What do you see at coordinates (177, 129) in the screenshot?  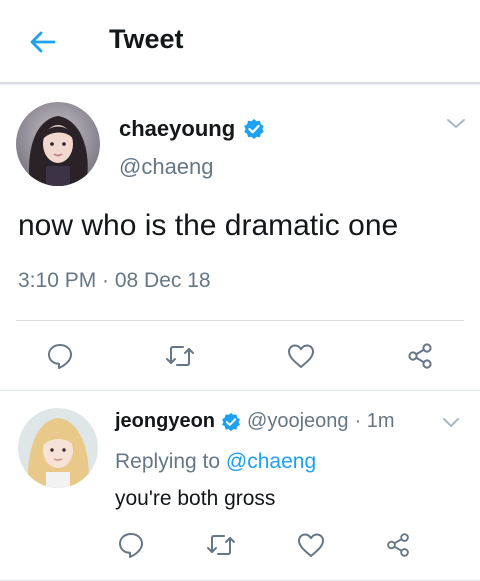 I see `author-name-text: chaeyoung` at bounding box center [177, 129].